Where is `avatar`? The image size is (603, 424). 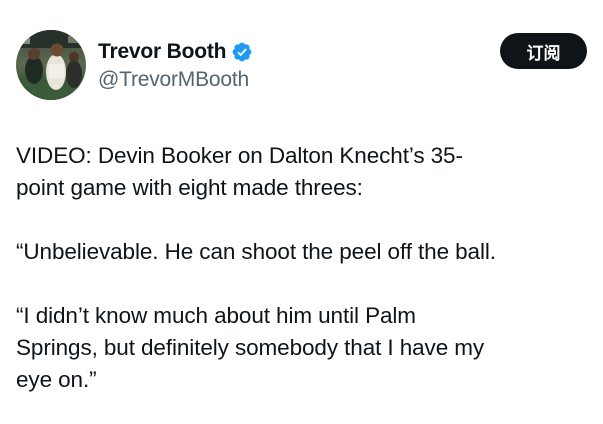 avatar is located at coordinates (51, 65).